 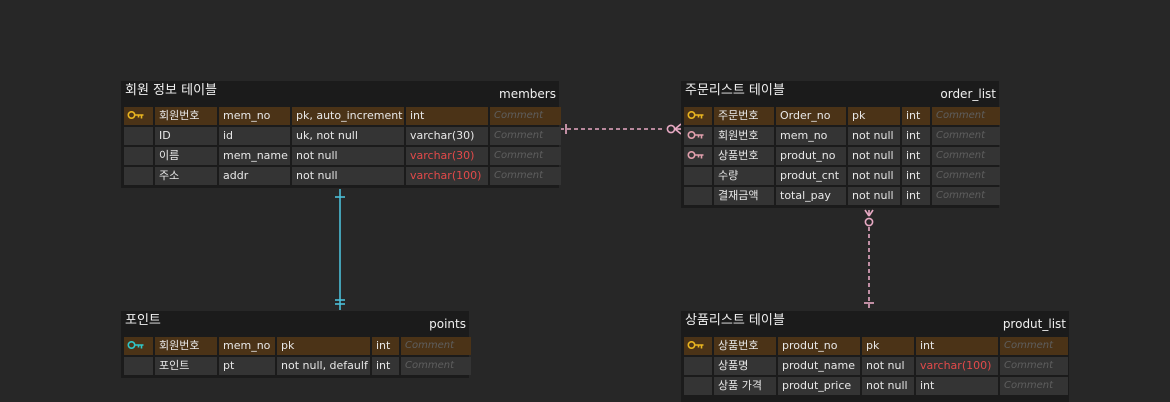 What do you see at coordinates (735, 90) in the screenshot?
I see `table-title: 주문리스트 테이블` at bounding box center [735, 90].